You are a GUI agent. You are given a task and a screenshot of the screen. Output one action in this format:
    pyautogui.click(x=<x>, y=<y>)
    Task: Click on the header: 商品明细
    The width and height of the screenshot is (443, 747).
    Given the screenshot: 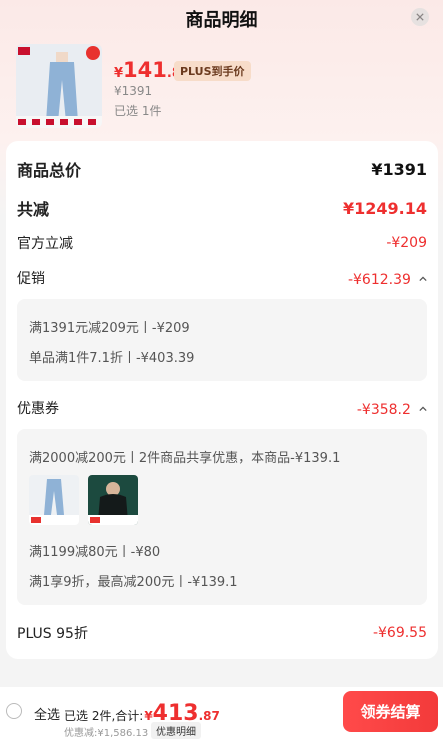 What is the action you would take?
    pyautogui.click(x=221, y=18)
    